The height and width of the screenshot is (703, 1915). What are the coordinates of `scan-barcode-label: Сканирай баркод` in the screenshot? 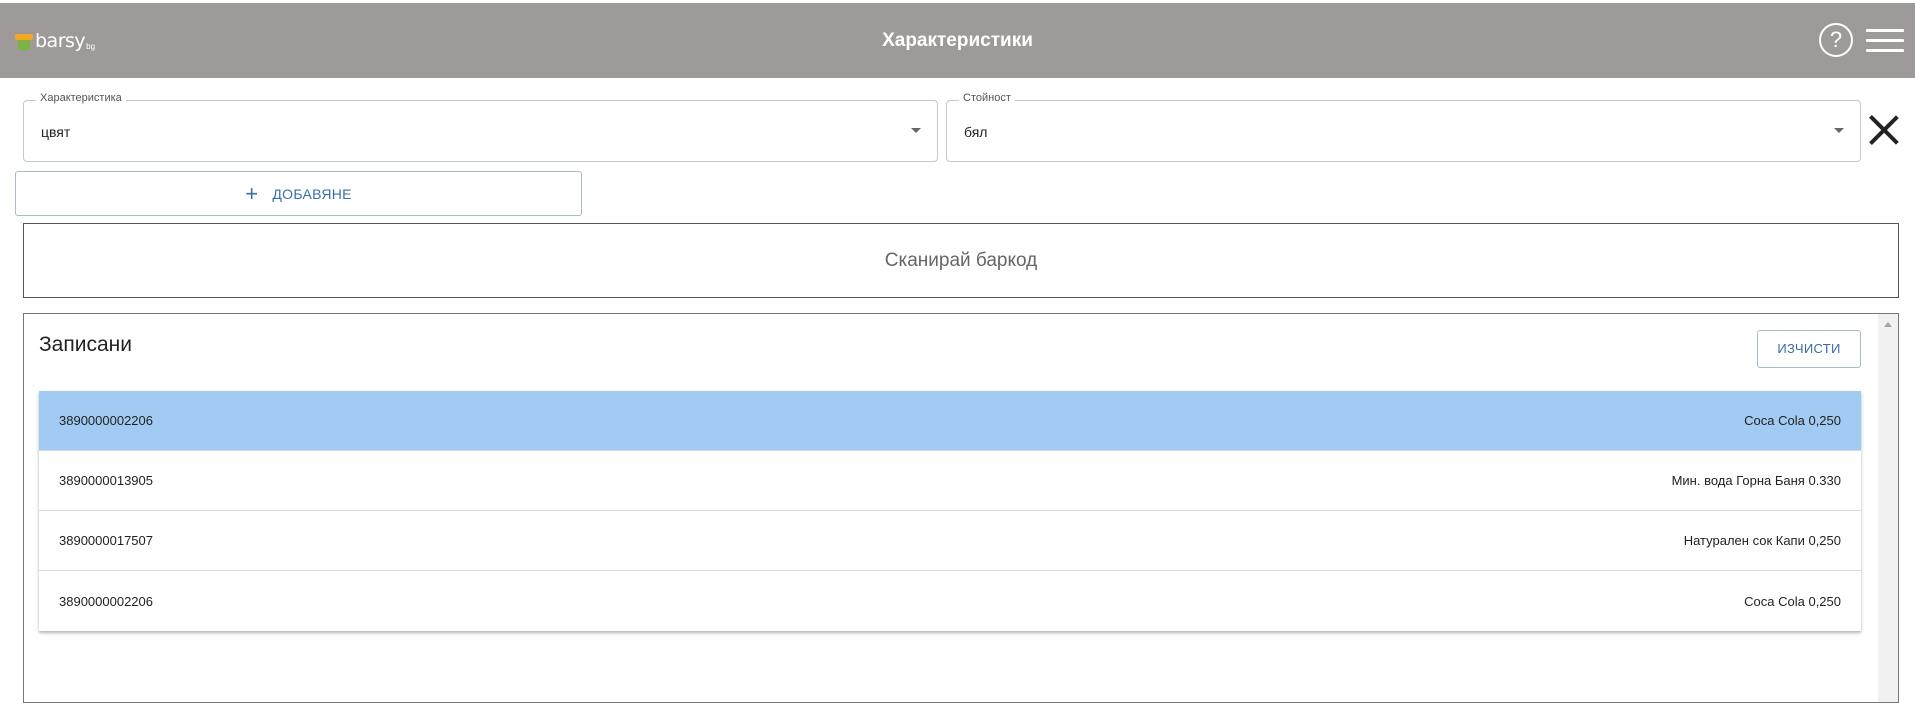 It's located at (961, 260).